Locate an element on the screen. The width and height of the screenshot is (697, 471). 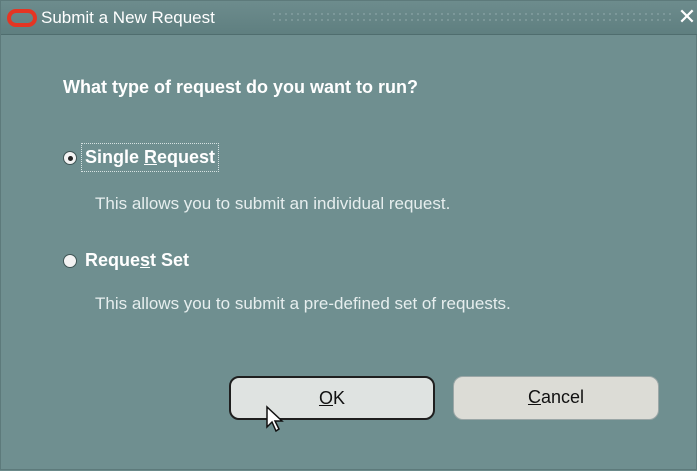
titlebar: Submit a New Request ✕ is located at coordinates (349, 18).